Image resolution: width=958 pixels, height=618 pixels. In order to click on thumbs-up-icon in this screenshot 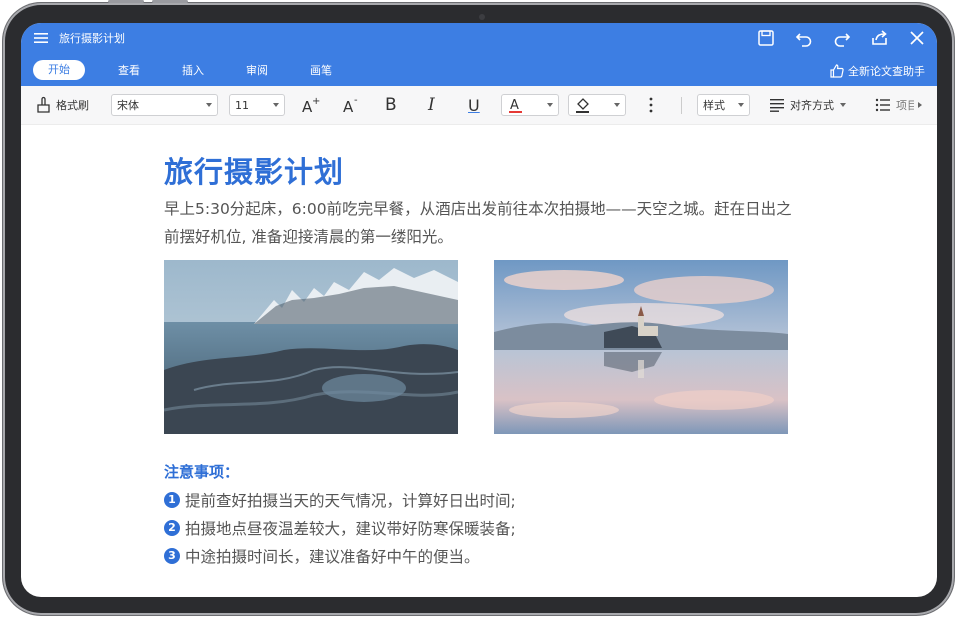, I will do `click(837, 71)`.